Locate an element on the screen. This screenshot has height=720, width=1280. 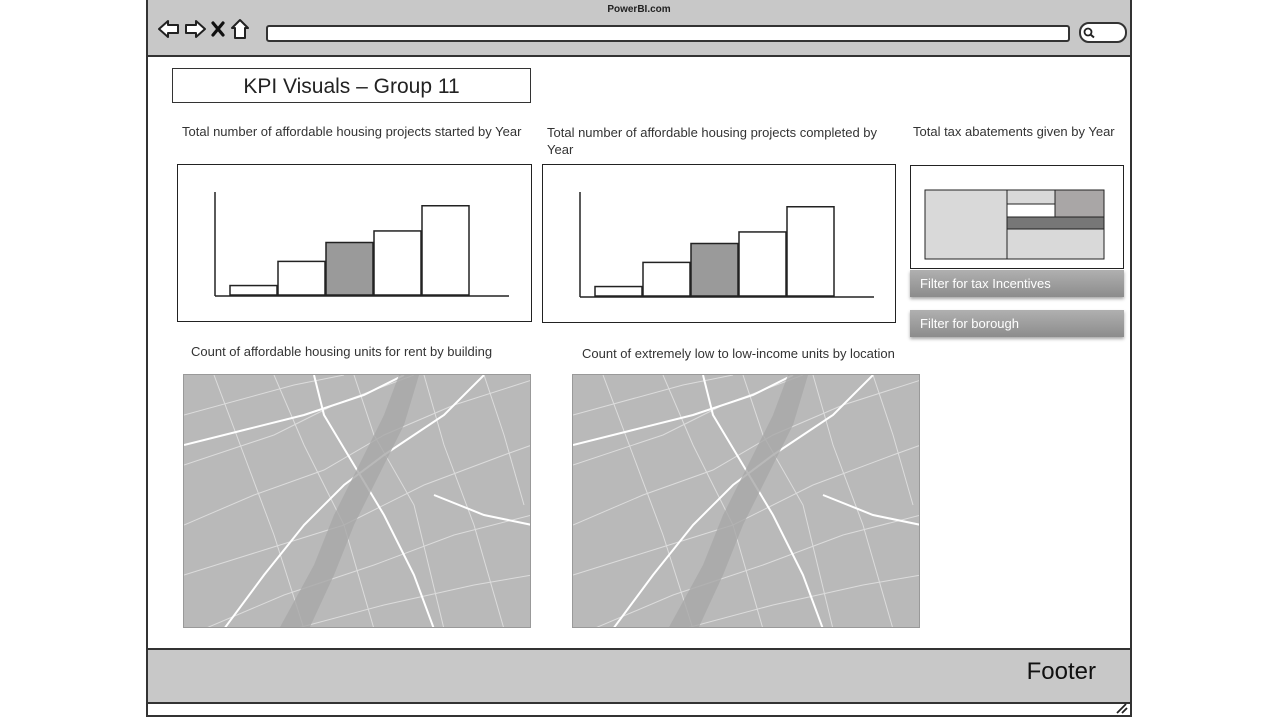
forward-arrow-icon is located at coordinates (195, 29).